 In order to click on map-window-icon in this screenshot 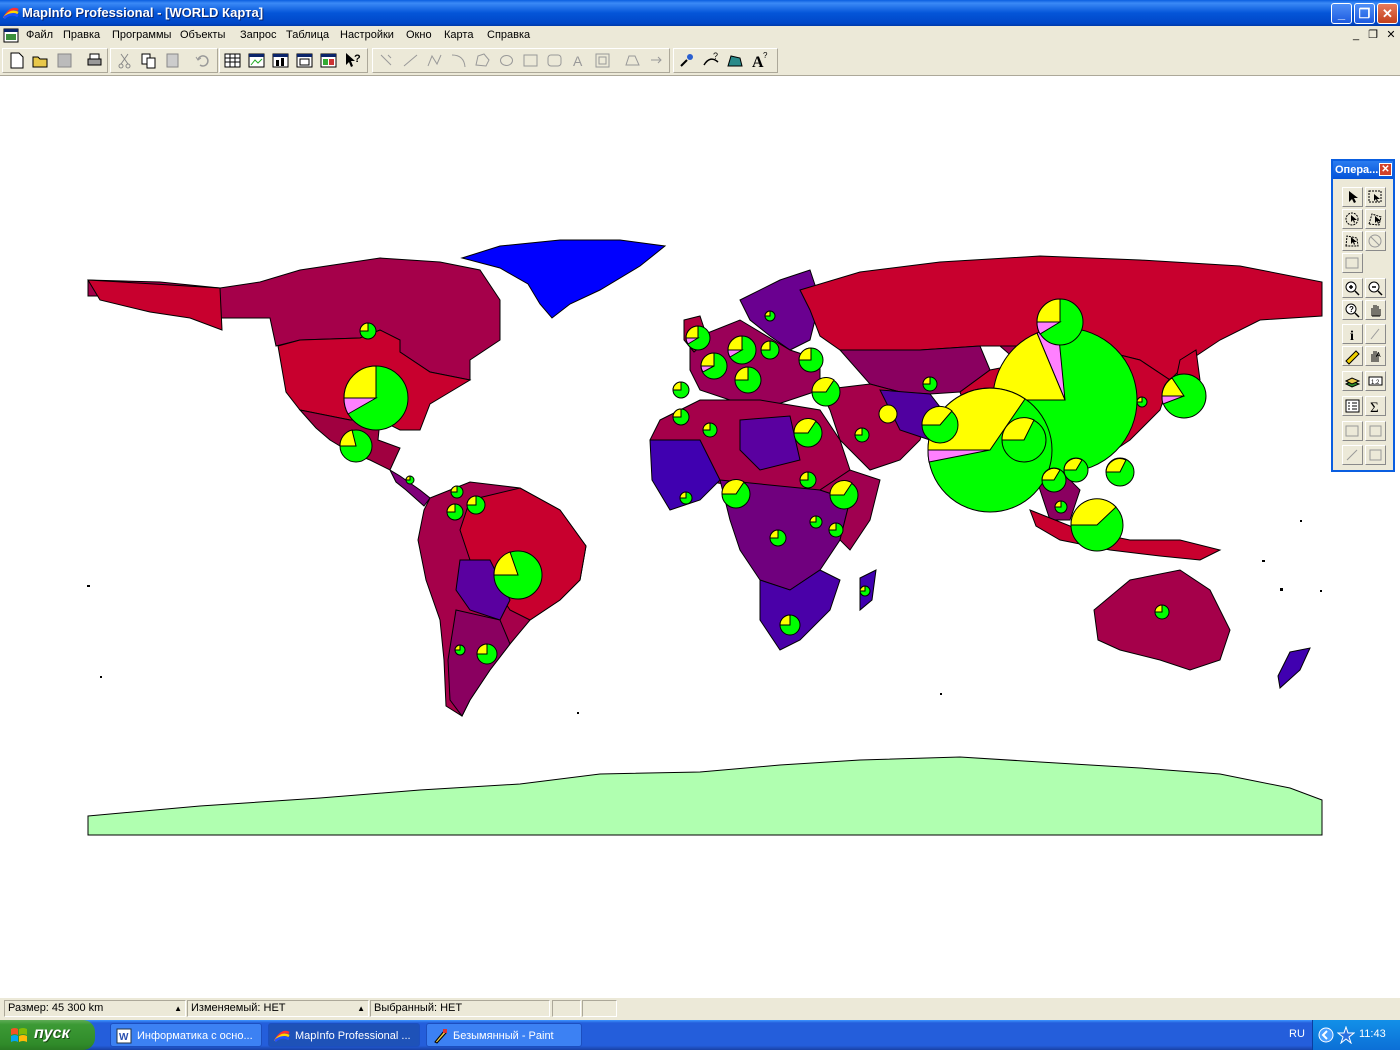, I will do `click(256, 60)`.